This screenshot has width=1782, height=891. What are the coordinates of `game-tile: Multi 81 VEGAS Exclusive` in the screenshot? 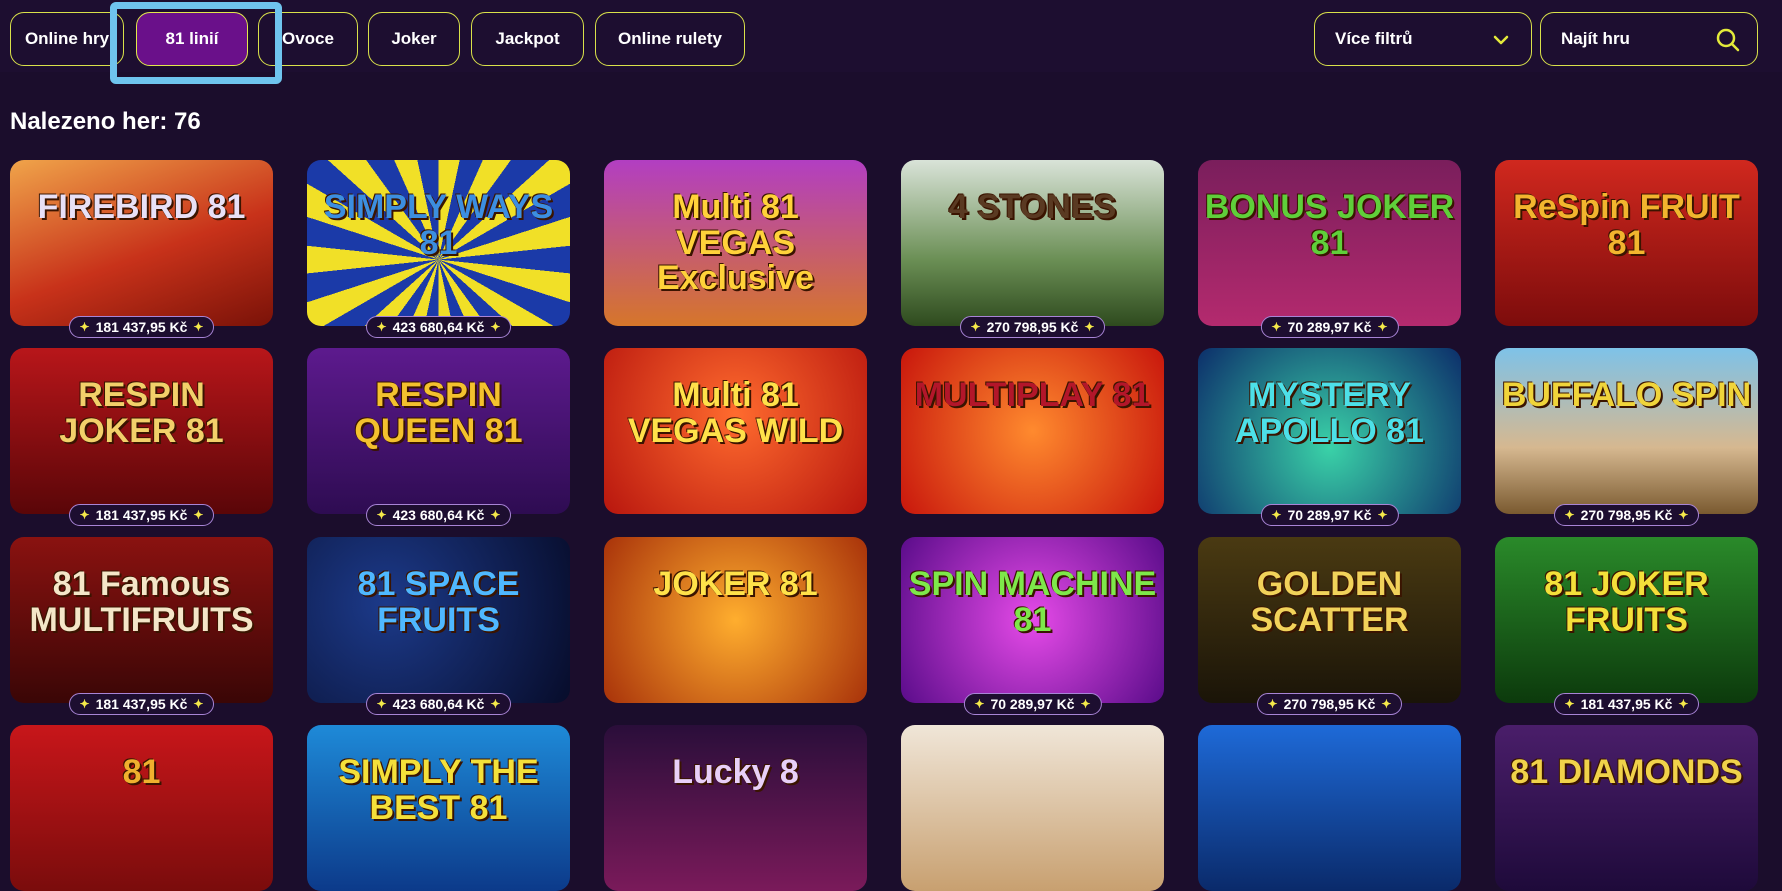 It's located at (735, 243).